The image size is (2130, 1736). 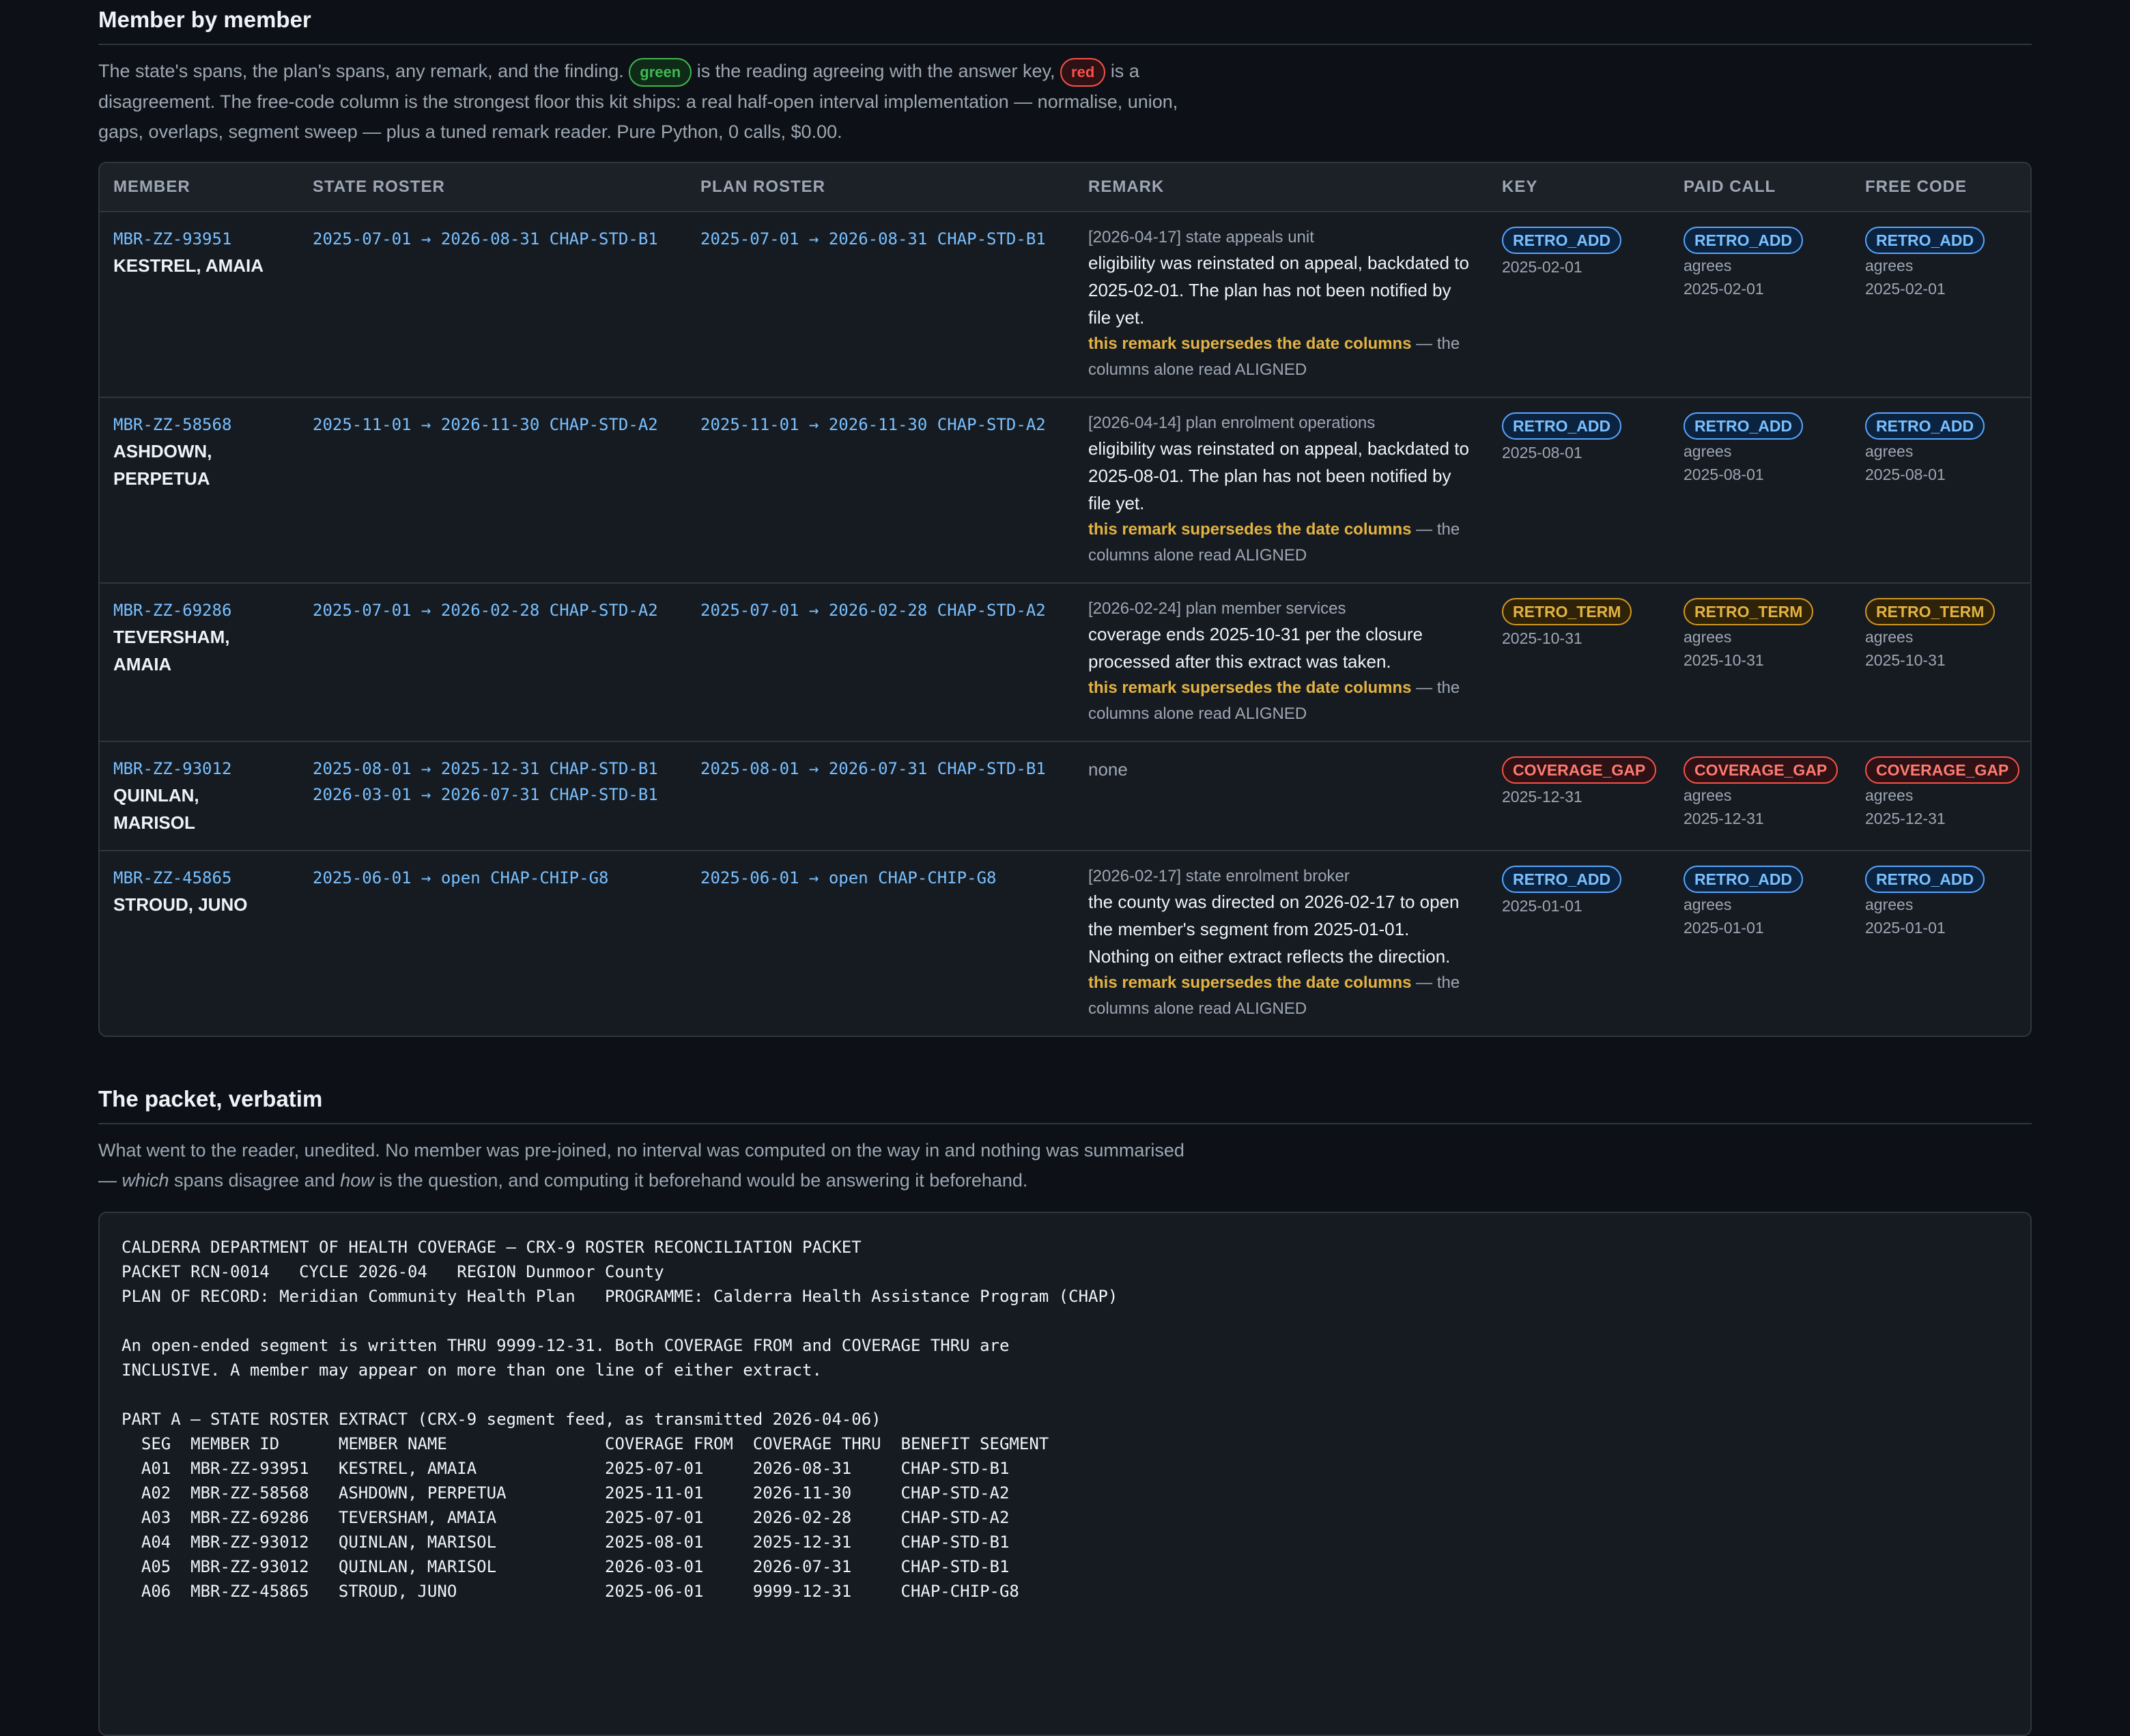 I want to click on remark-source: [2026-02-24] plan member services, so click(x=1217, y=608).